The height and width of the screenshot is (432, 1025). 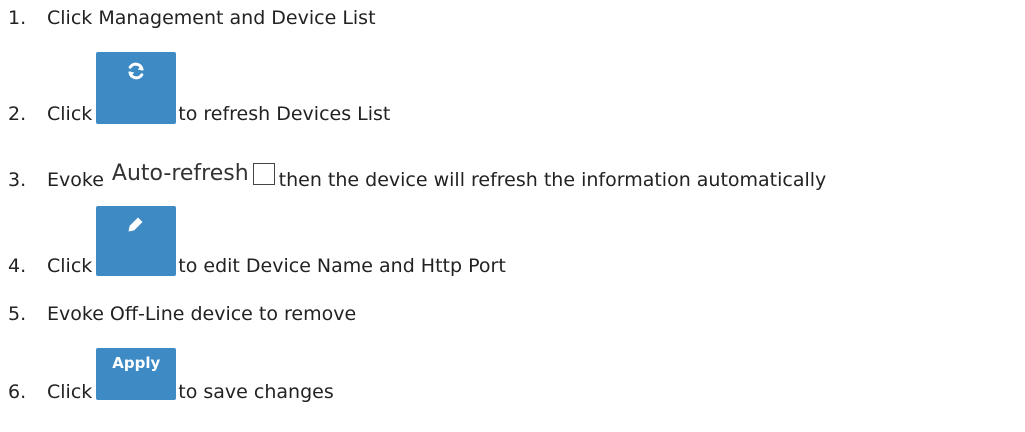 What do you see at coordinates (17, 314) in the screenshot?
I see `step-number: 5.` at bounding box center [17, 314].